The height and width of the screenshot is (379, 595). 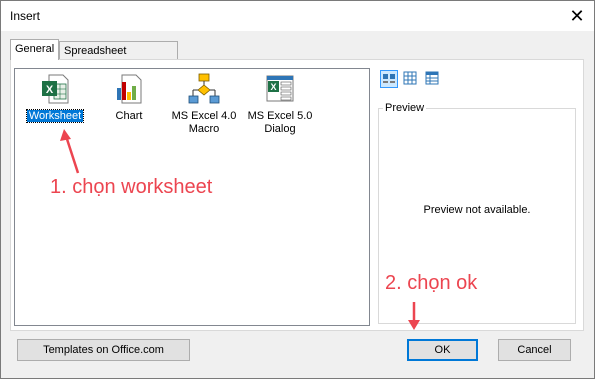 What do you see at coordinates (280, 88) in the screenshot?
I see `dialog-icon: X` at bounding box center [280, 88].